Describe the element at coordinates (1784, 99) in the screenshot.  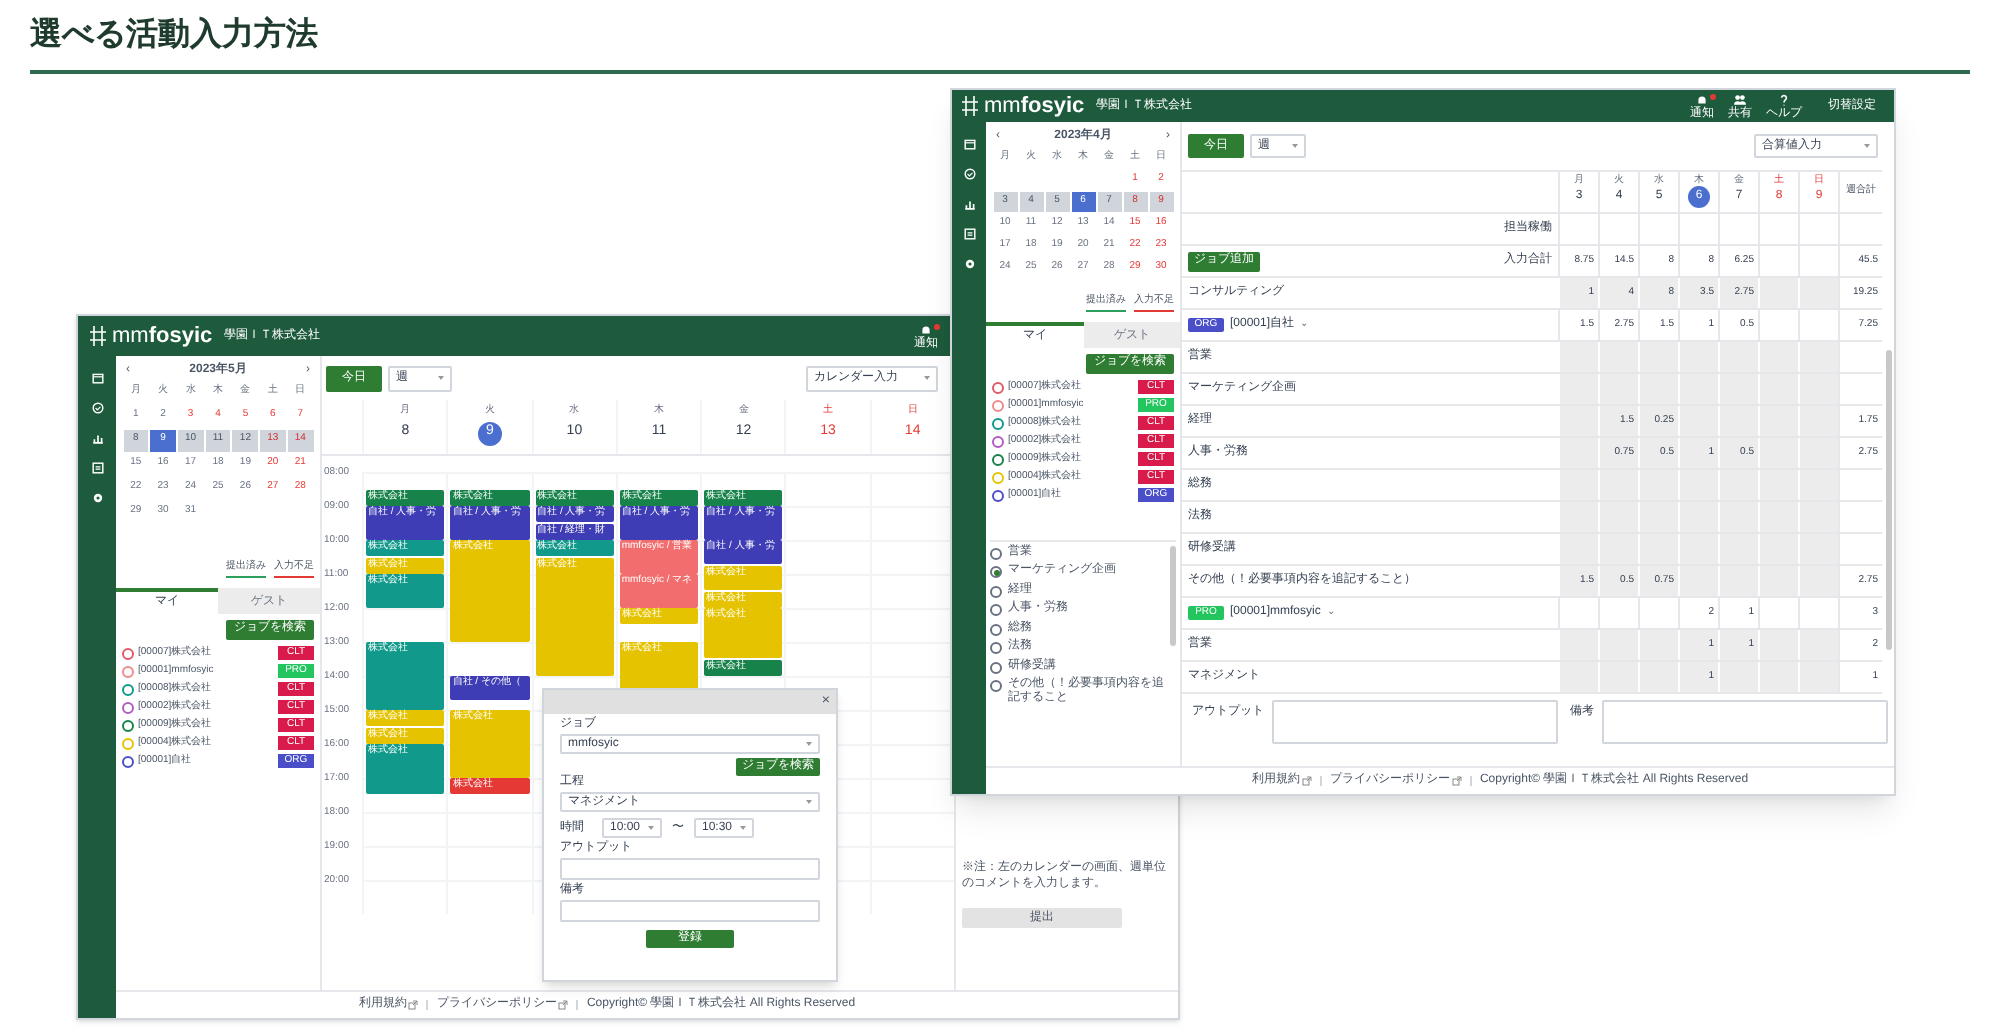
I see `question-icon` at that location.